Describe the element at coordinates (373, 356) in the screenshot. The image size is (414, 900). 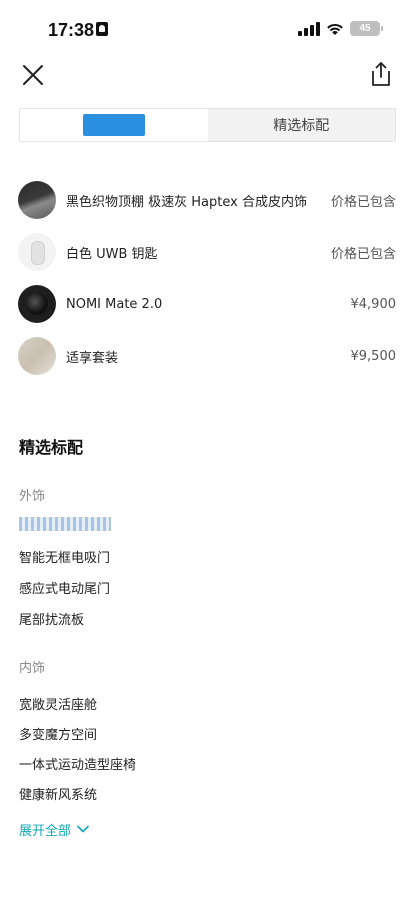
I see `option-price: ¥9,500` at that location.